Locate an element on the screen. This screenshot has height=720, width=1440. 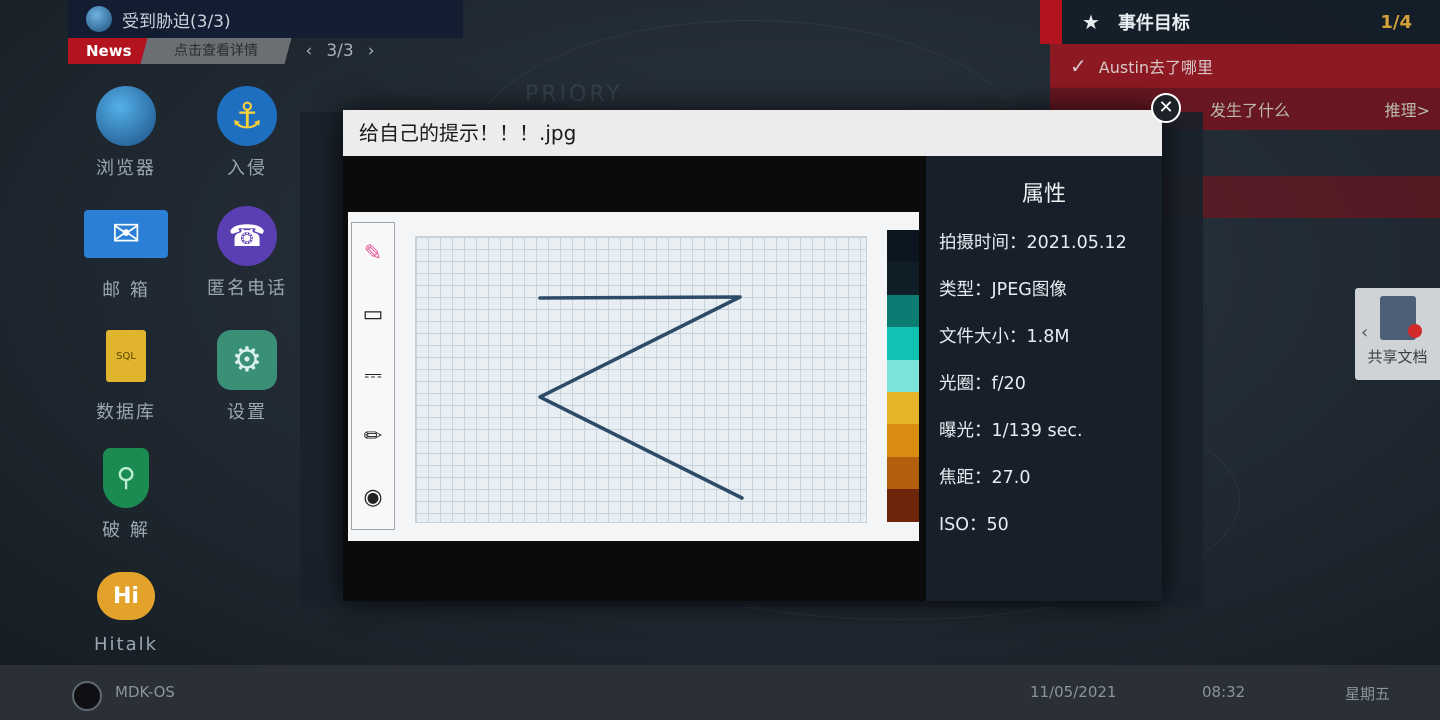
app-label: Hitalk is located at coordinates (126, 644).